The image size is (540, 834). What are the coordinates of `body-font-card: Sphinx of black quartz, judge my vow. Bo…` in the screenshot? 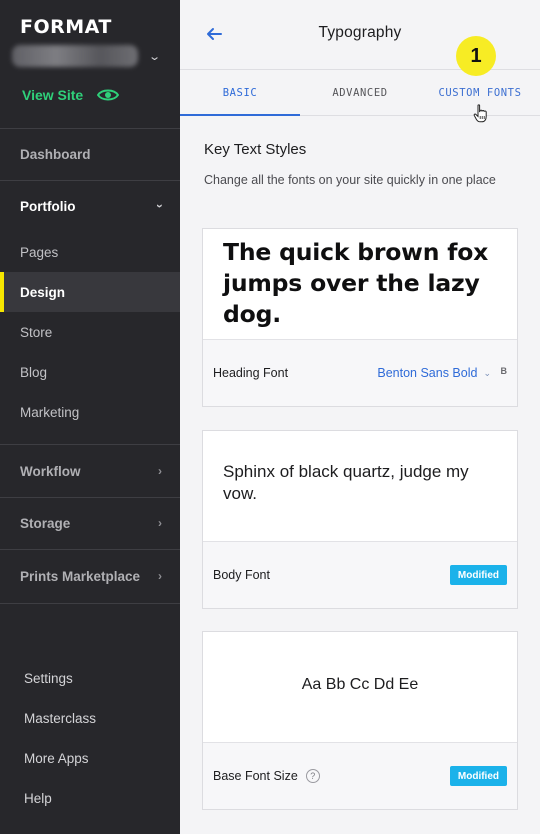 It's located at (360, 519).